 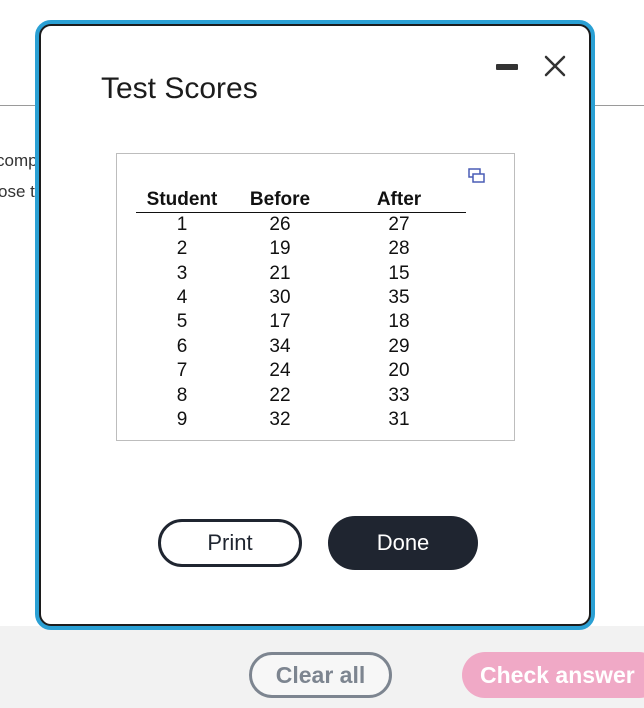 I want to click on after-score-cell: 31, so click(x=399, y=419).